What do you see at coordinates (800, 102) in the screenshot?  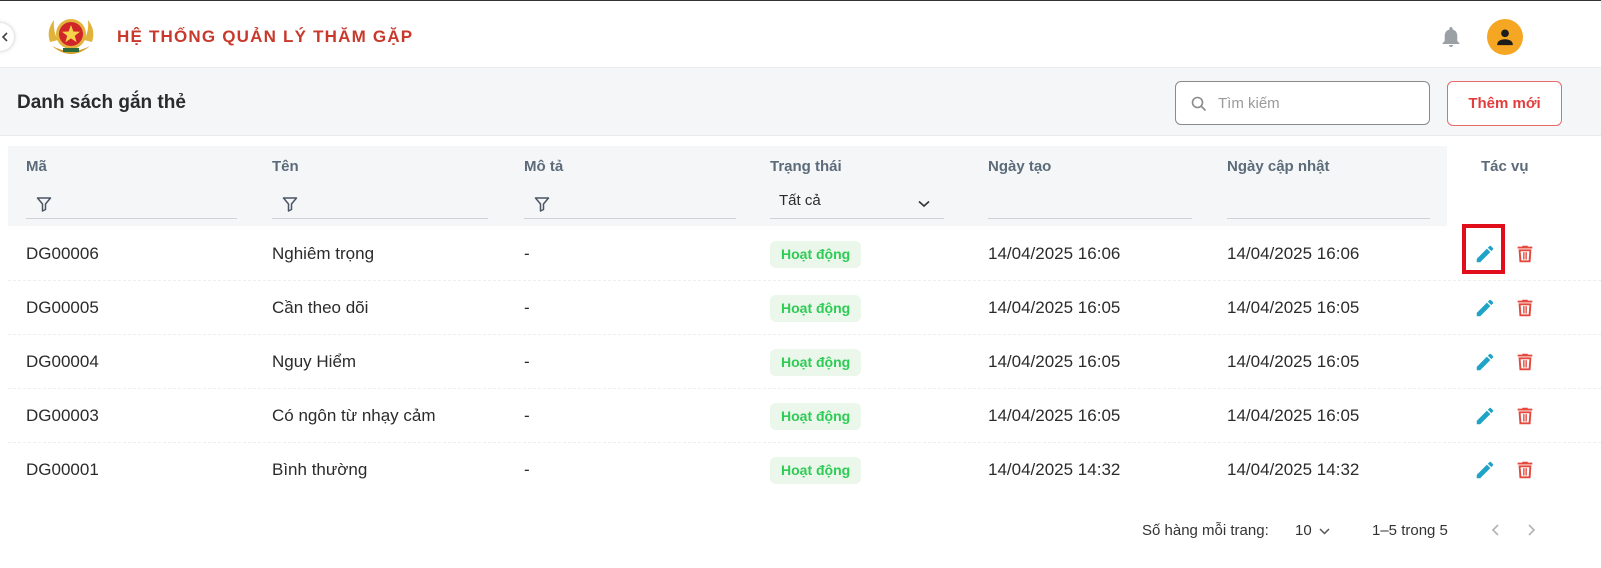 I see `list-toolbar: Danh sách gắn thẻ Thêm mới` at bounding box center [800, 102].